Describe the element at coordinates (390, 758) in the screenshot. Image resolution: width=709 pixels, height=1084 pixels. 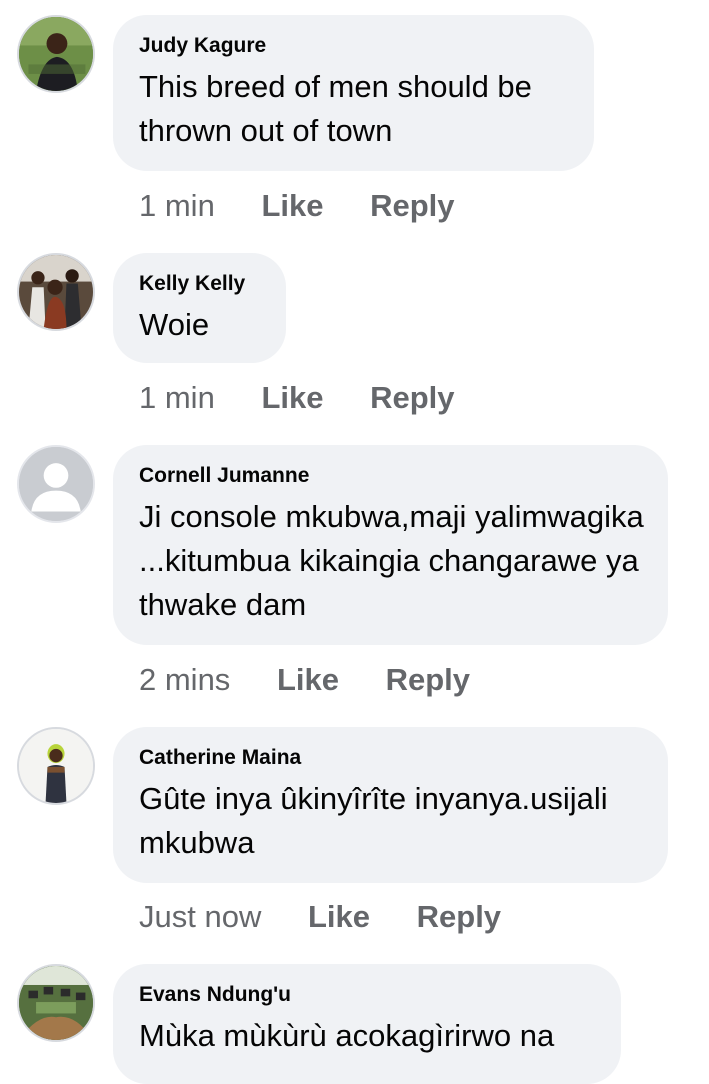
I see `comment-author: Catherine Maina` at that location.